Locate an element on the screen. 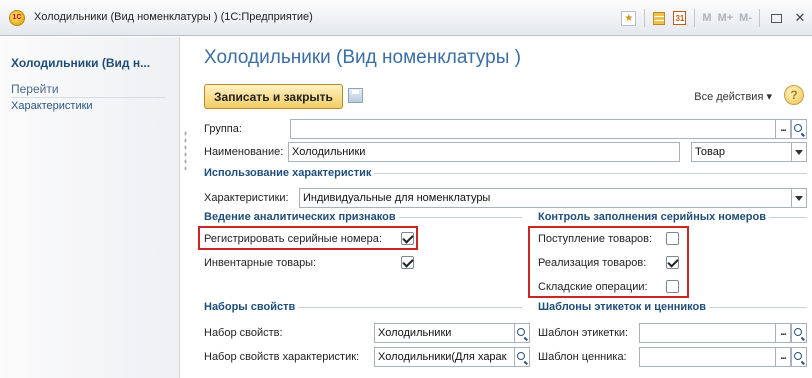 Image resolution: width=812 pixels, height=378 pixels. calendar-icon: 31 is located at coordinates (680, 18).